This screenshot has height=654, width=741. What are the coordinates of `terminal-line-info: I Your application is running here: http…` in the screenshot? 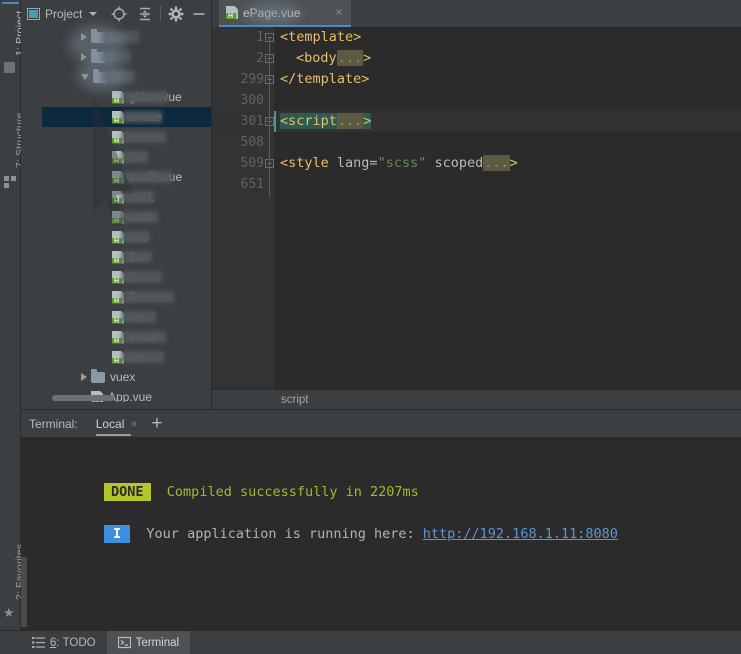 It's located at (328, 534).